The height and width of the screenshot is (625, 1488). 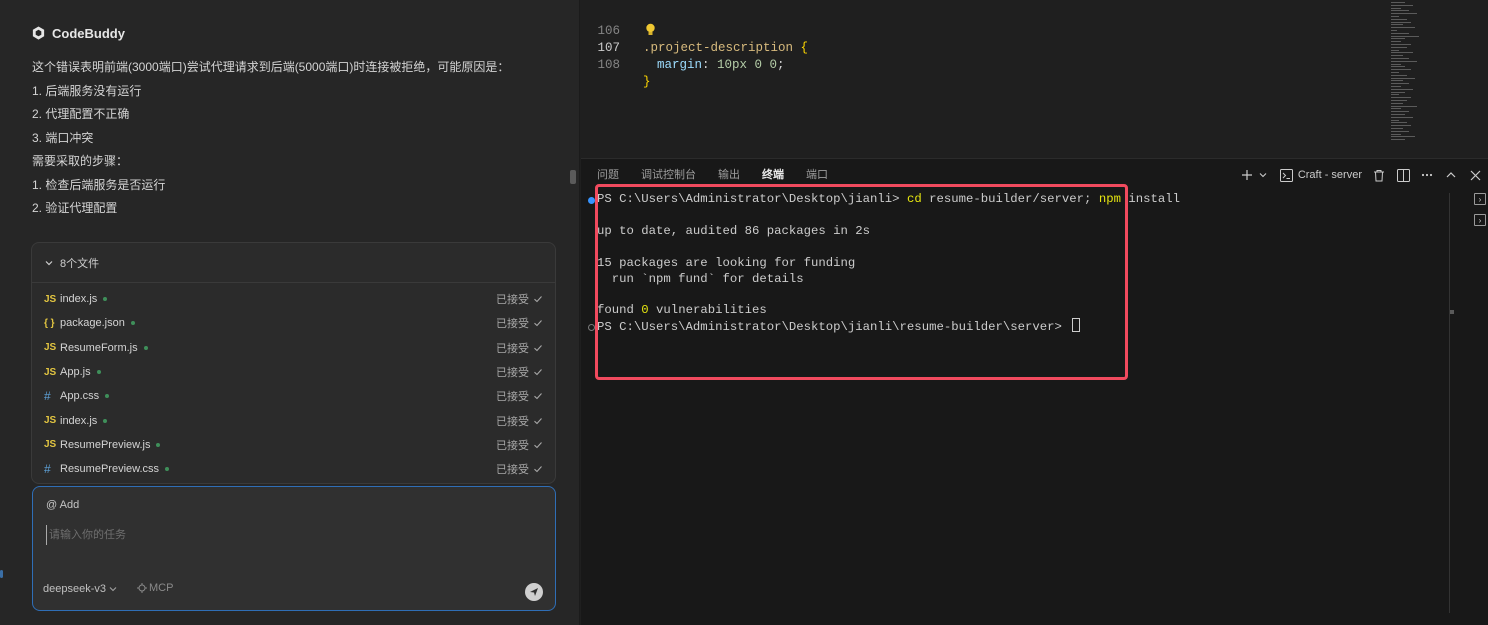 I want to click on highlight-box, so click(x=861, y=282).